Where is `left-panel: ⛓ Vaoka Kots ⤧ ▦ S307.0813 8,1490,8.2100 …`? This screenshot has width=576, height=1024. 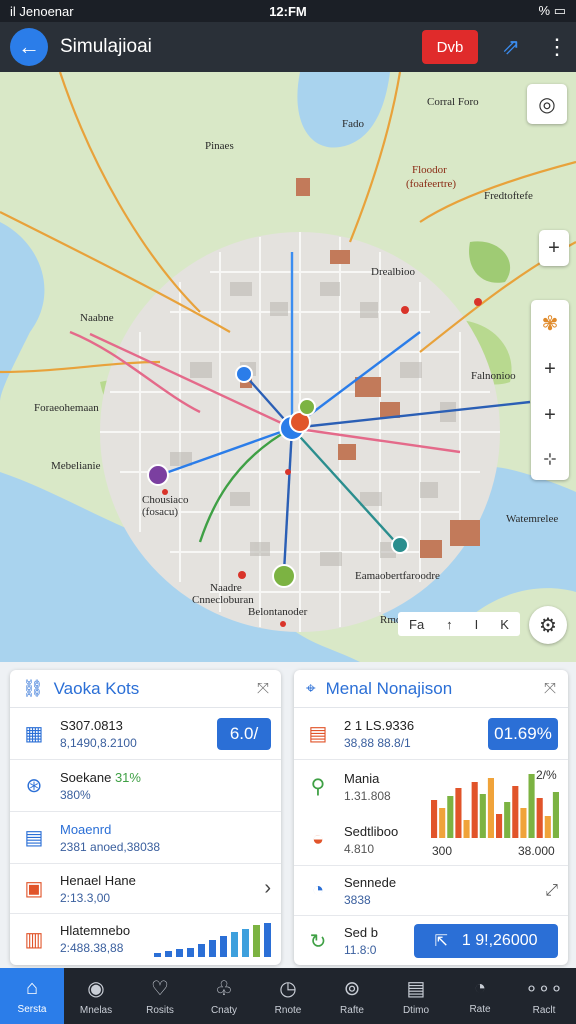
left-panel: ⛓ Vaoka Kots ⤧ ▦ S307.0813 8,1490,8.2100 … is located at coordinates (145, 817).